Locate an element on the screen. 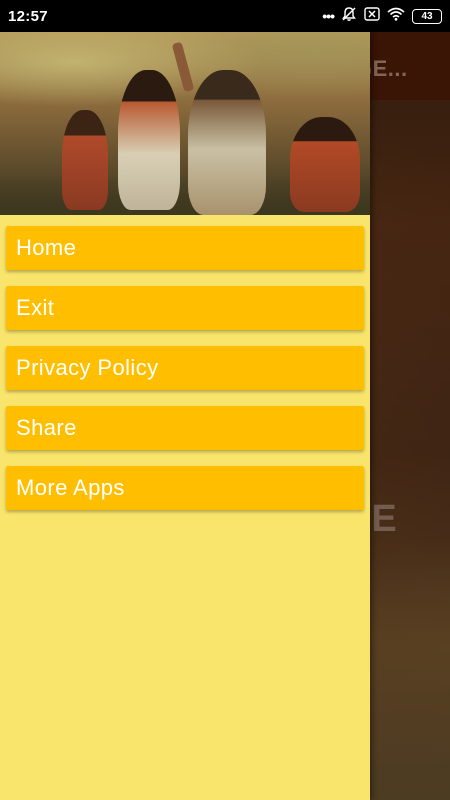 The image size is (450, 800). more-notifications-icon: ••• is located at coordinates (328, 16).